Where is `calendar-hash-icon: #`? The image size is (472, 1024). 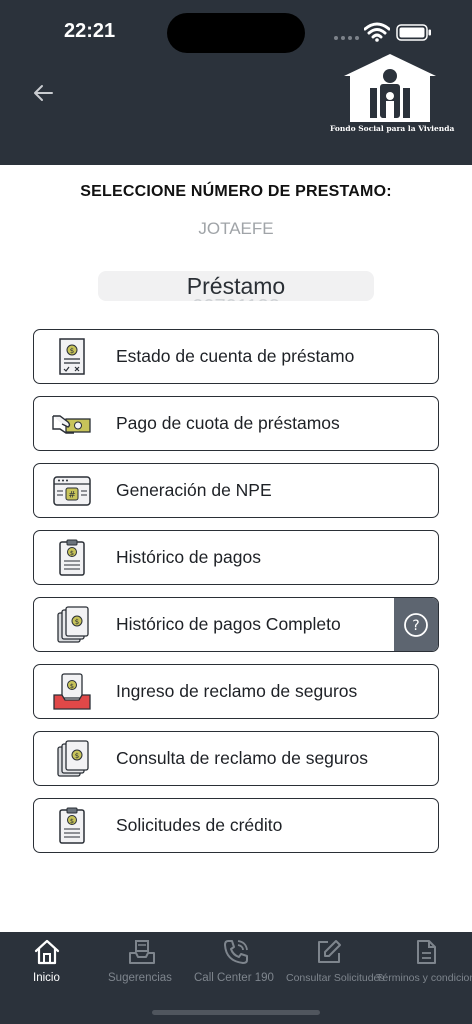
calendar-hash-icon: # is located at coordinates (72, 491).